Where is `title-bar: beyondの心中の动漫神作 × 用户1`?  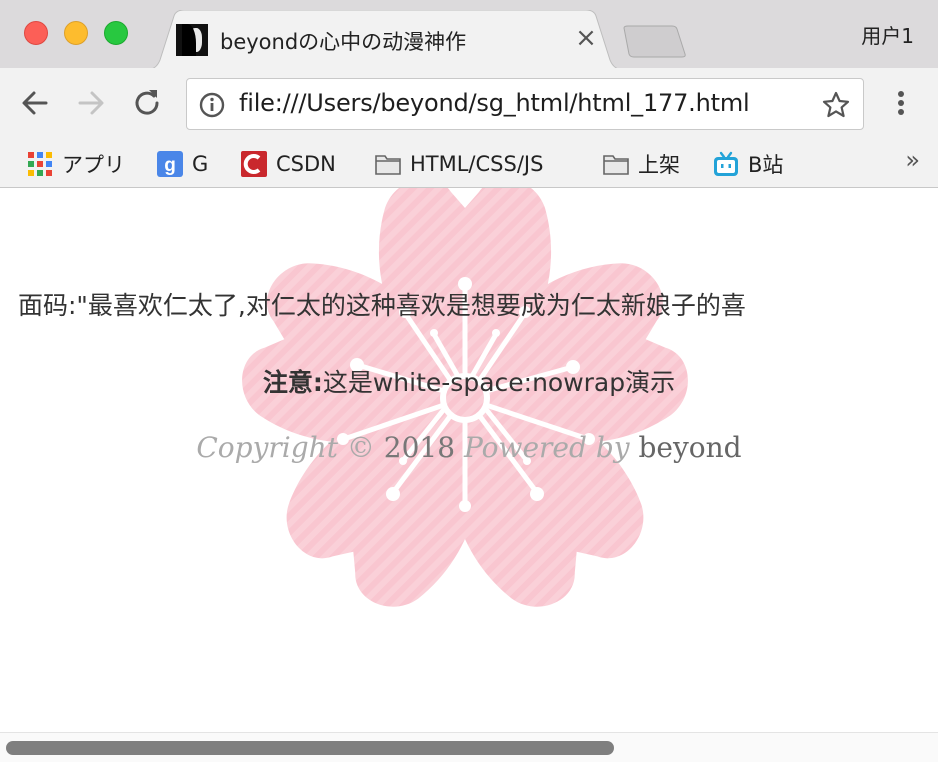 title-bar: beyondの心中の动漫神作 × 用户1 is located at coordinates (469, 35).